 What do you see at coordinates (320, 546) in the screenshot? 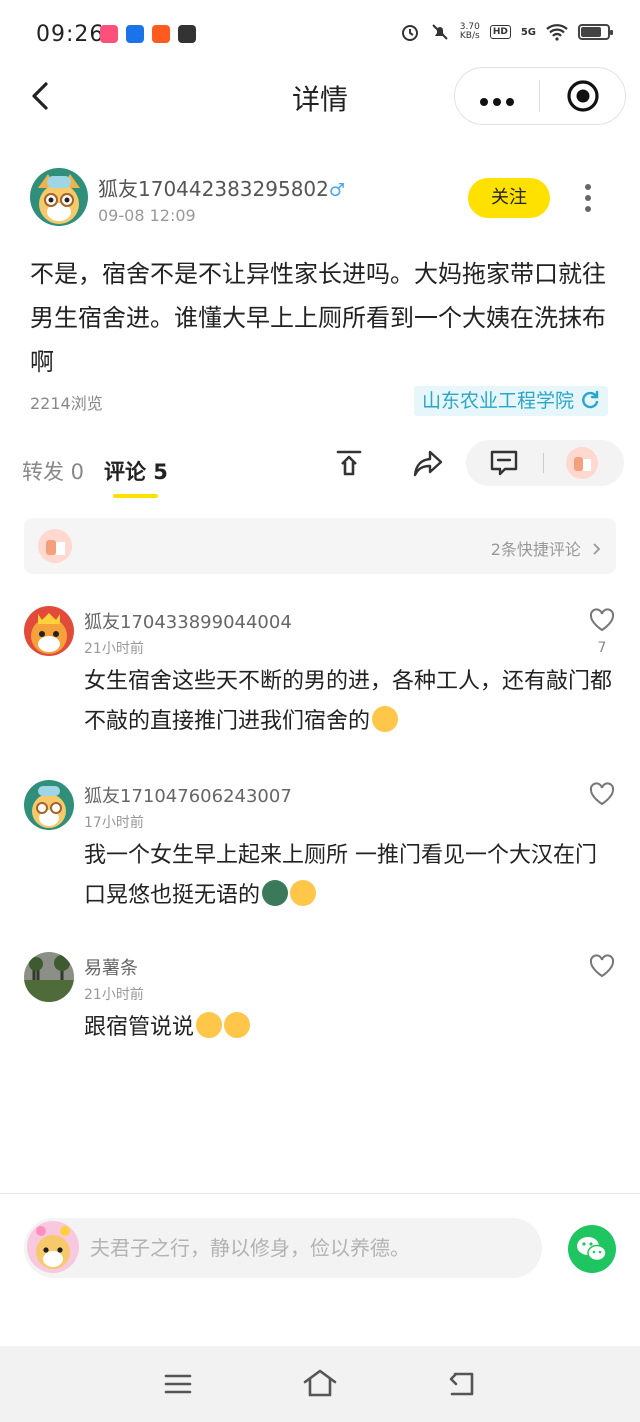
I see `quick-comments-bar: 2条快捷评论` at bounding box center [320, 546].